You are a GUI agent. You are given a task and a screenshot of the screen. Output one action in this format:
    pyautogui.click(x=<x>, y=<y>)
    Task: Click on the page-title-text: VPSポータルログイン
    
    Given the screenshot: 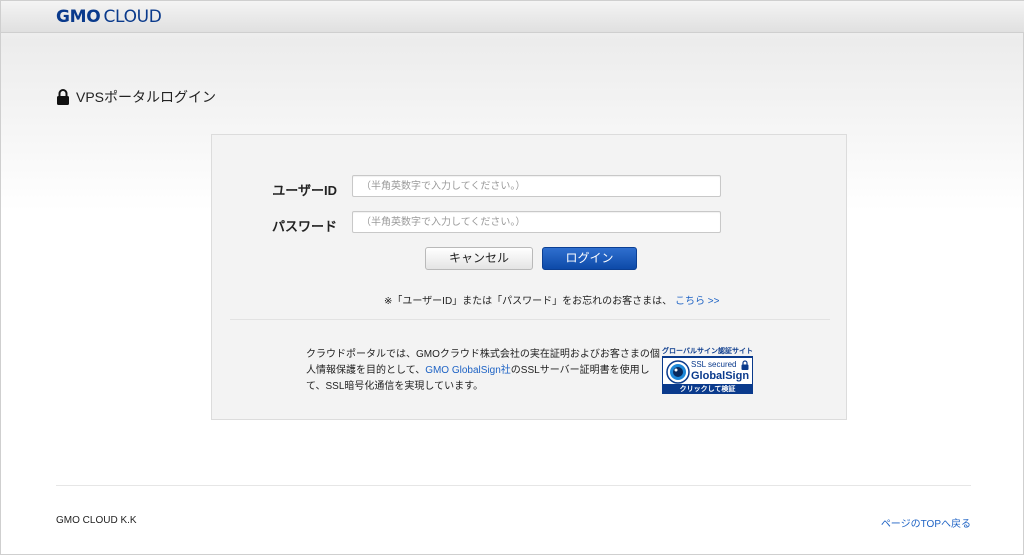 What is the action you would take?
    pyautogui.click(x=146, y=97)
    